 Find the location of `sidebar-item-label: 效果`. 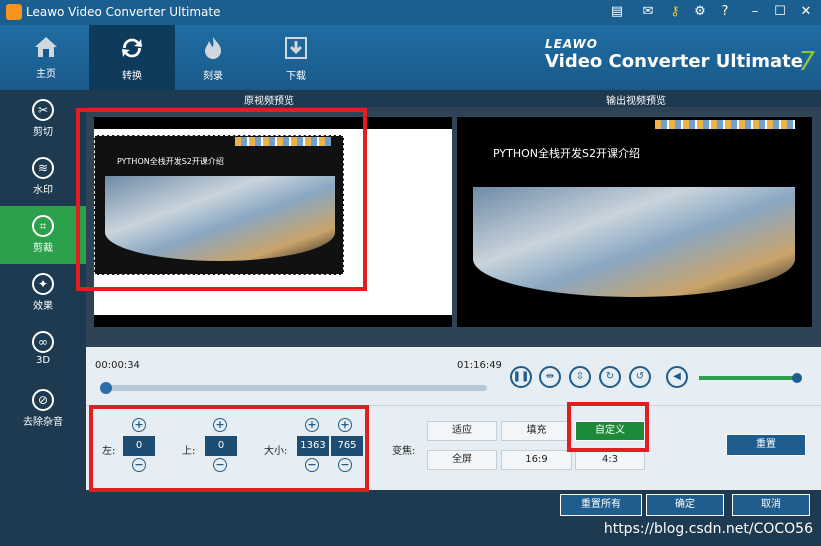

sidebar-item-label: 效果 is located at coordinates (43, 306).